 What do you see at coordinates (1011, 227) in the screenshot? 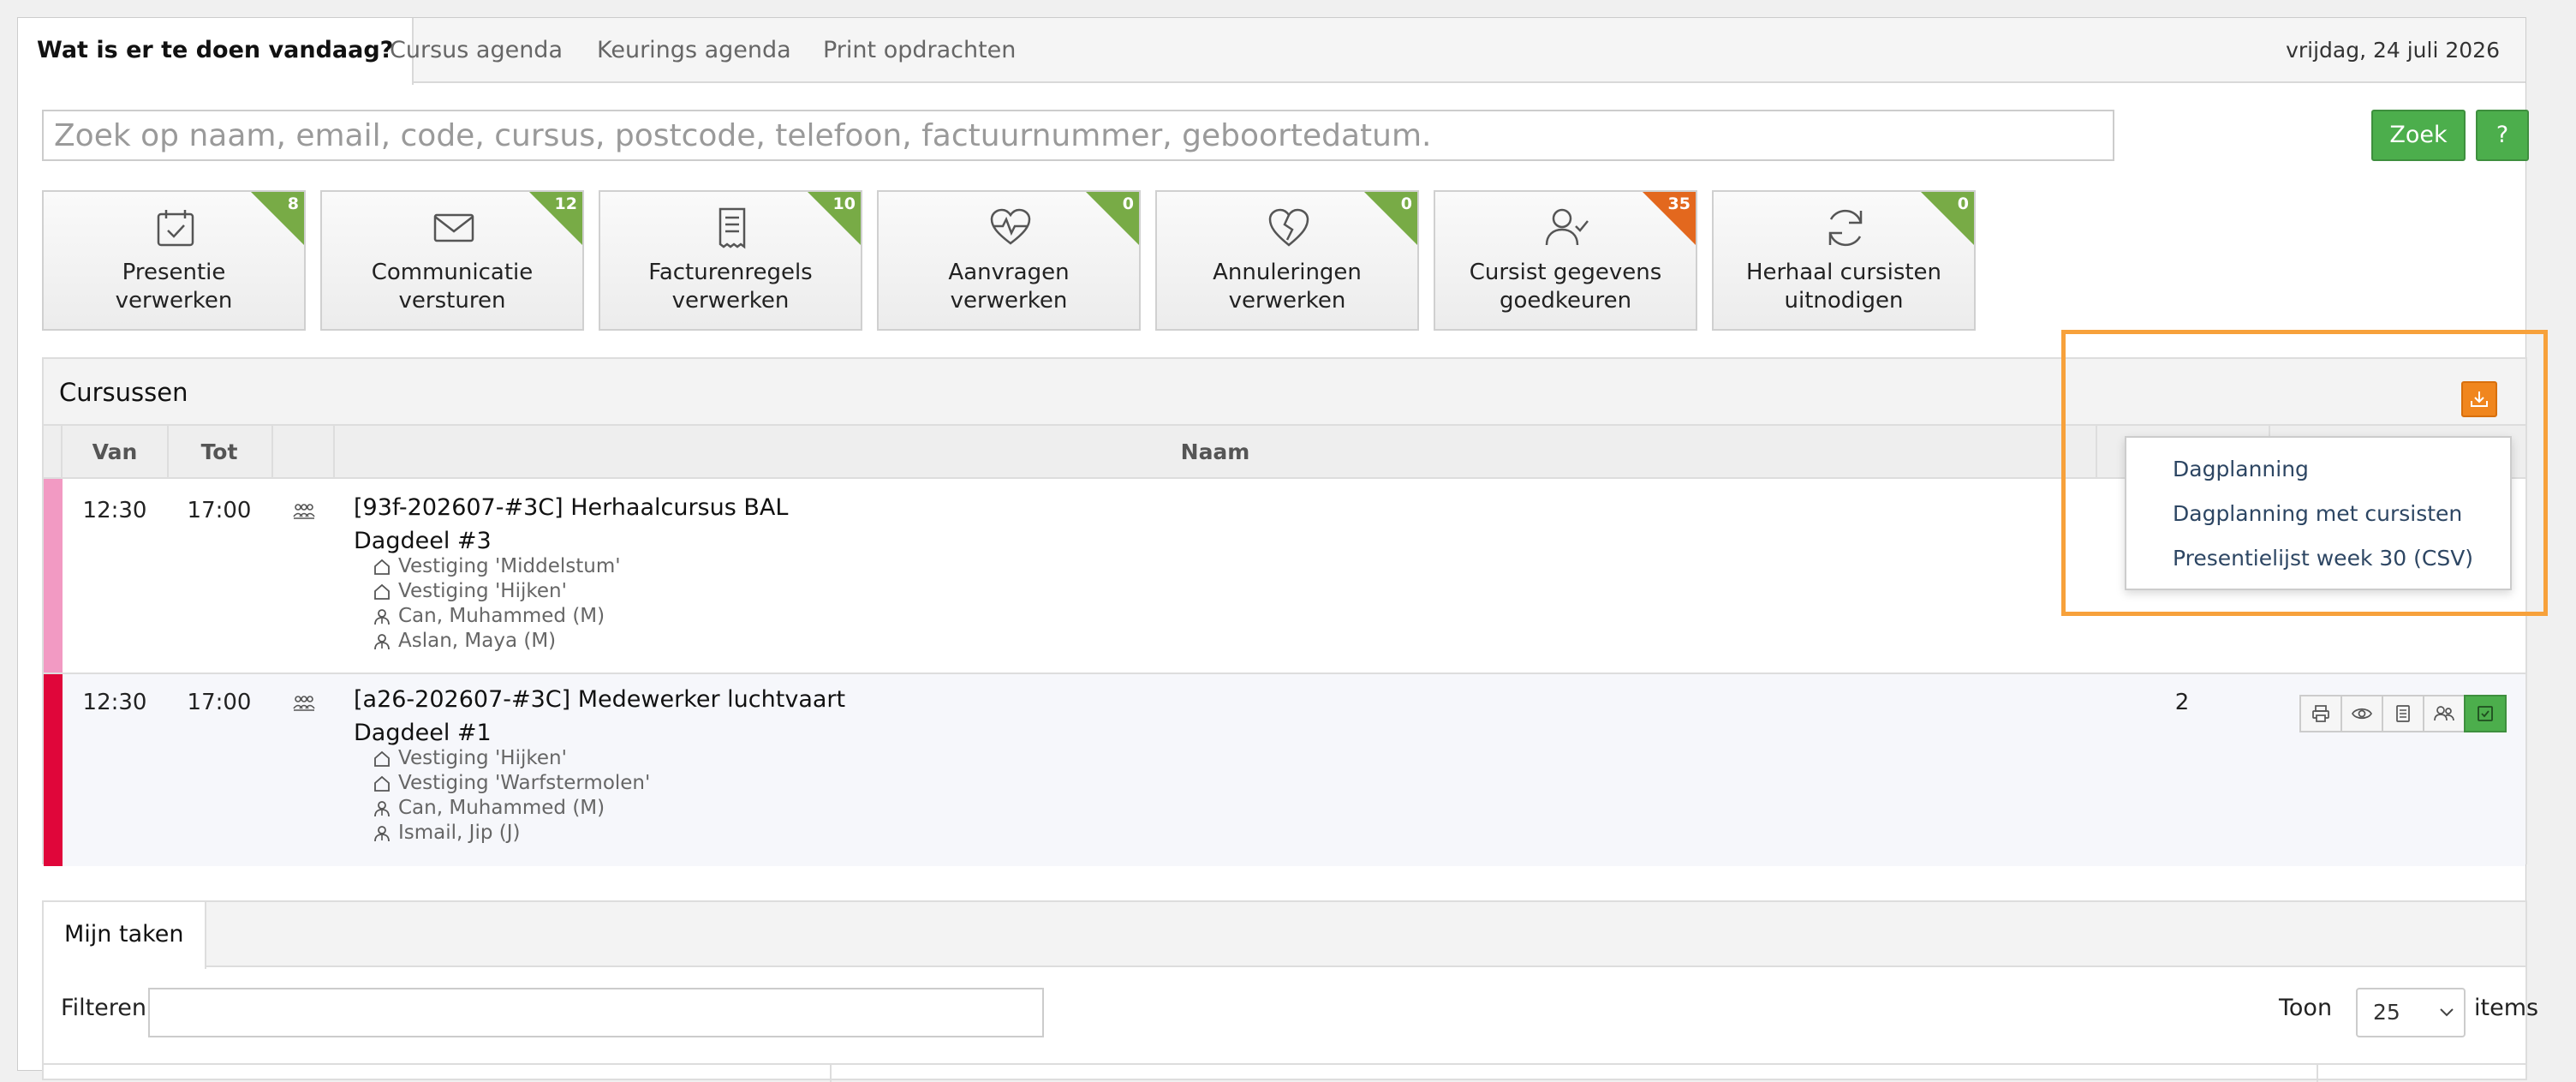
I see `heart-pulse-icon` at bounding box center [1011, 227].